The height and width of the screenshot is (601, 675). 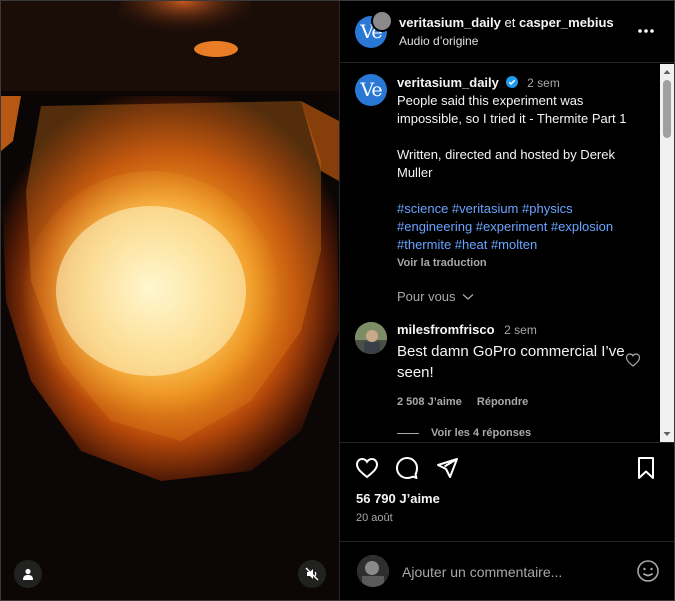 What do you see at coordinates (408, 433) in the screenshot?
I see `replies-line` at bounding box center [408, 433].